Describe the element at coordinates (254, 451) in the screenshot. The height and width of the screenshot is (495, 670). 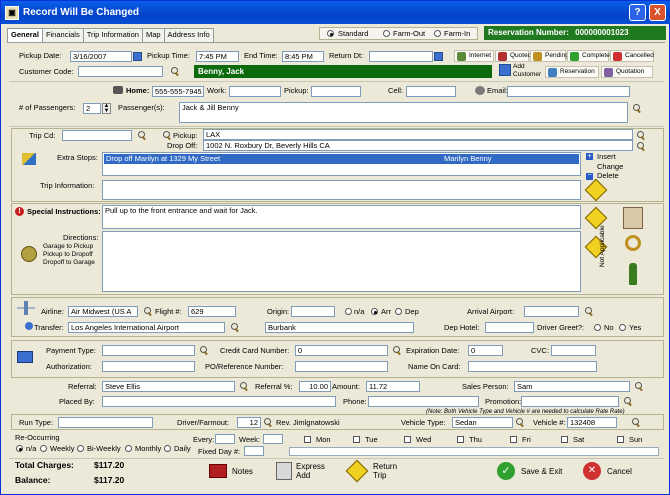
I see `fixed-day-input` at that location.